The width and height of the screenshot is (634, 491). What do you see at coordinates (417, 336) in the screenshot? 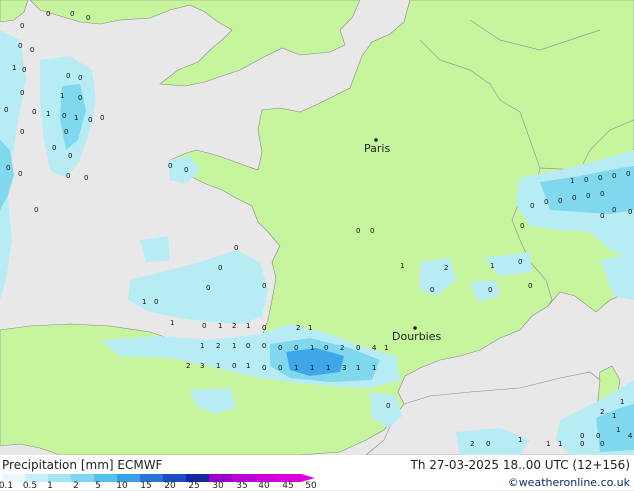
I see `city-label-dourbies: Dourbies` at bounding box center [417, 336].